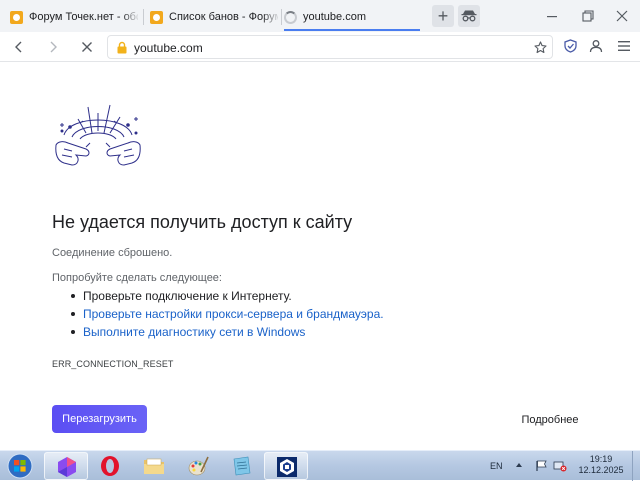 The height and width of the screenshot is (485, 640). I want to click on browser-toolbar: youtube.com, so click(320, 47).